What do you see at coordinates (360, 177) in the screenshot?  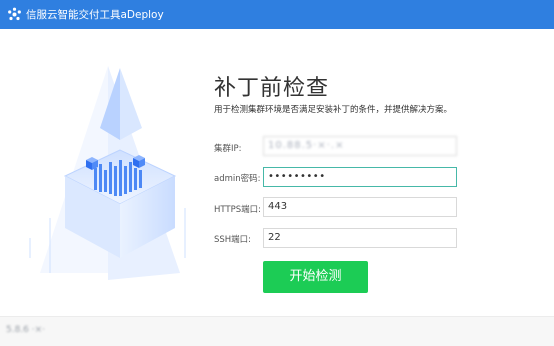 I see `admin-password-input: •••••••••` at bounding box center [360, 177].